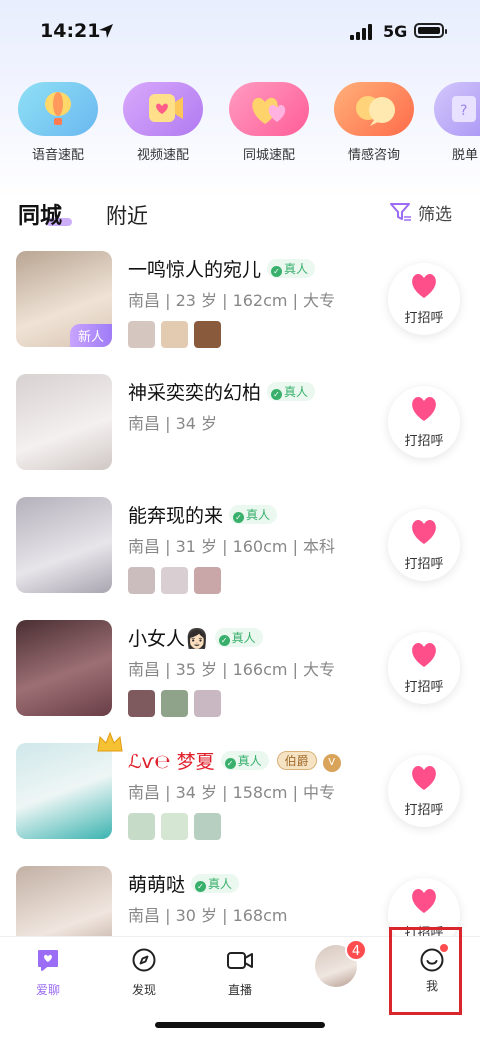  I want to click on user-info: 南昌 | 31 岁 | 160cm | 本科, so click(232, 546).